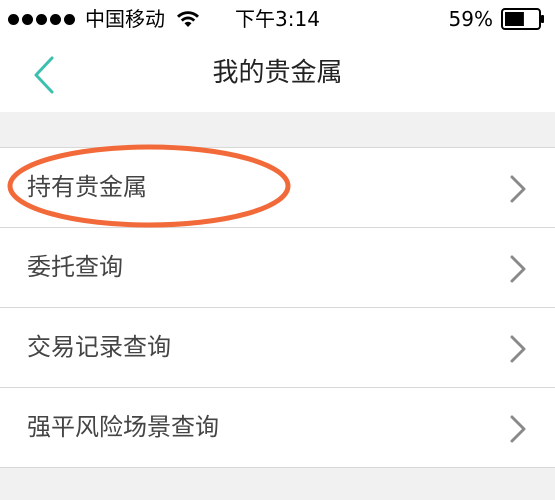  What do you see at coordinates (497, 19) in the screenshot?
I see `status-bar-right: 59%` at bounding box center [497, 19].